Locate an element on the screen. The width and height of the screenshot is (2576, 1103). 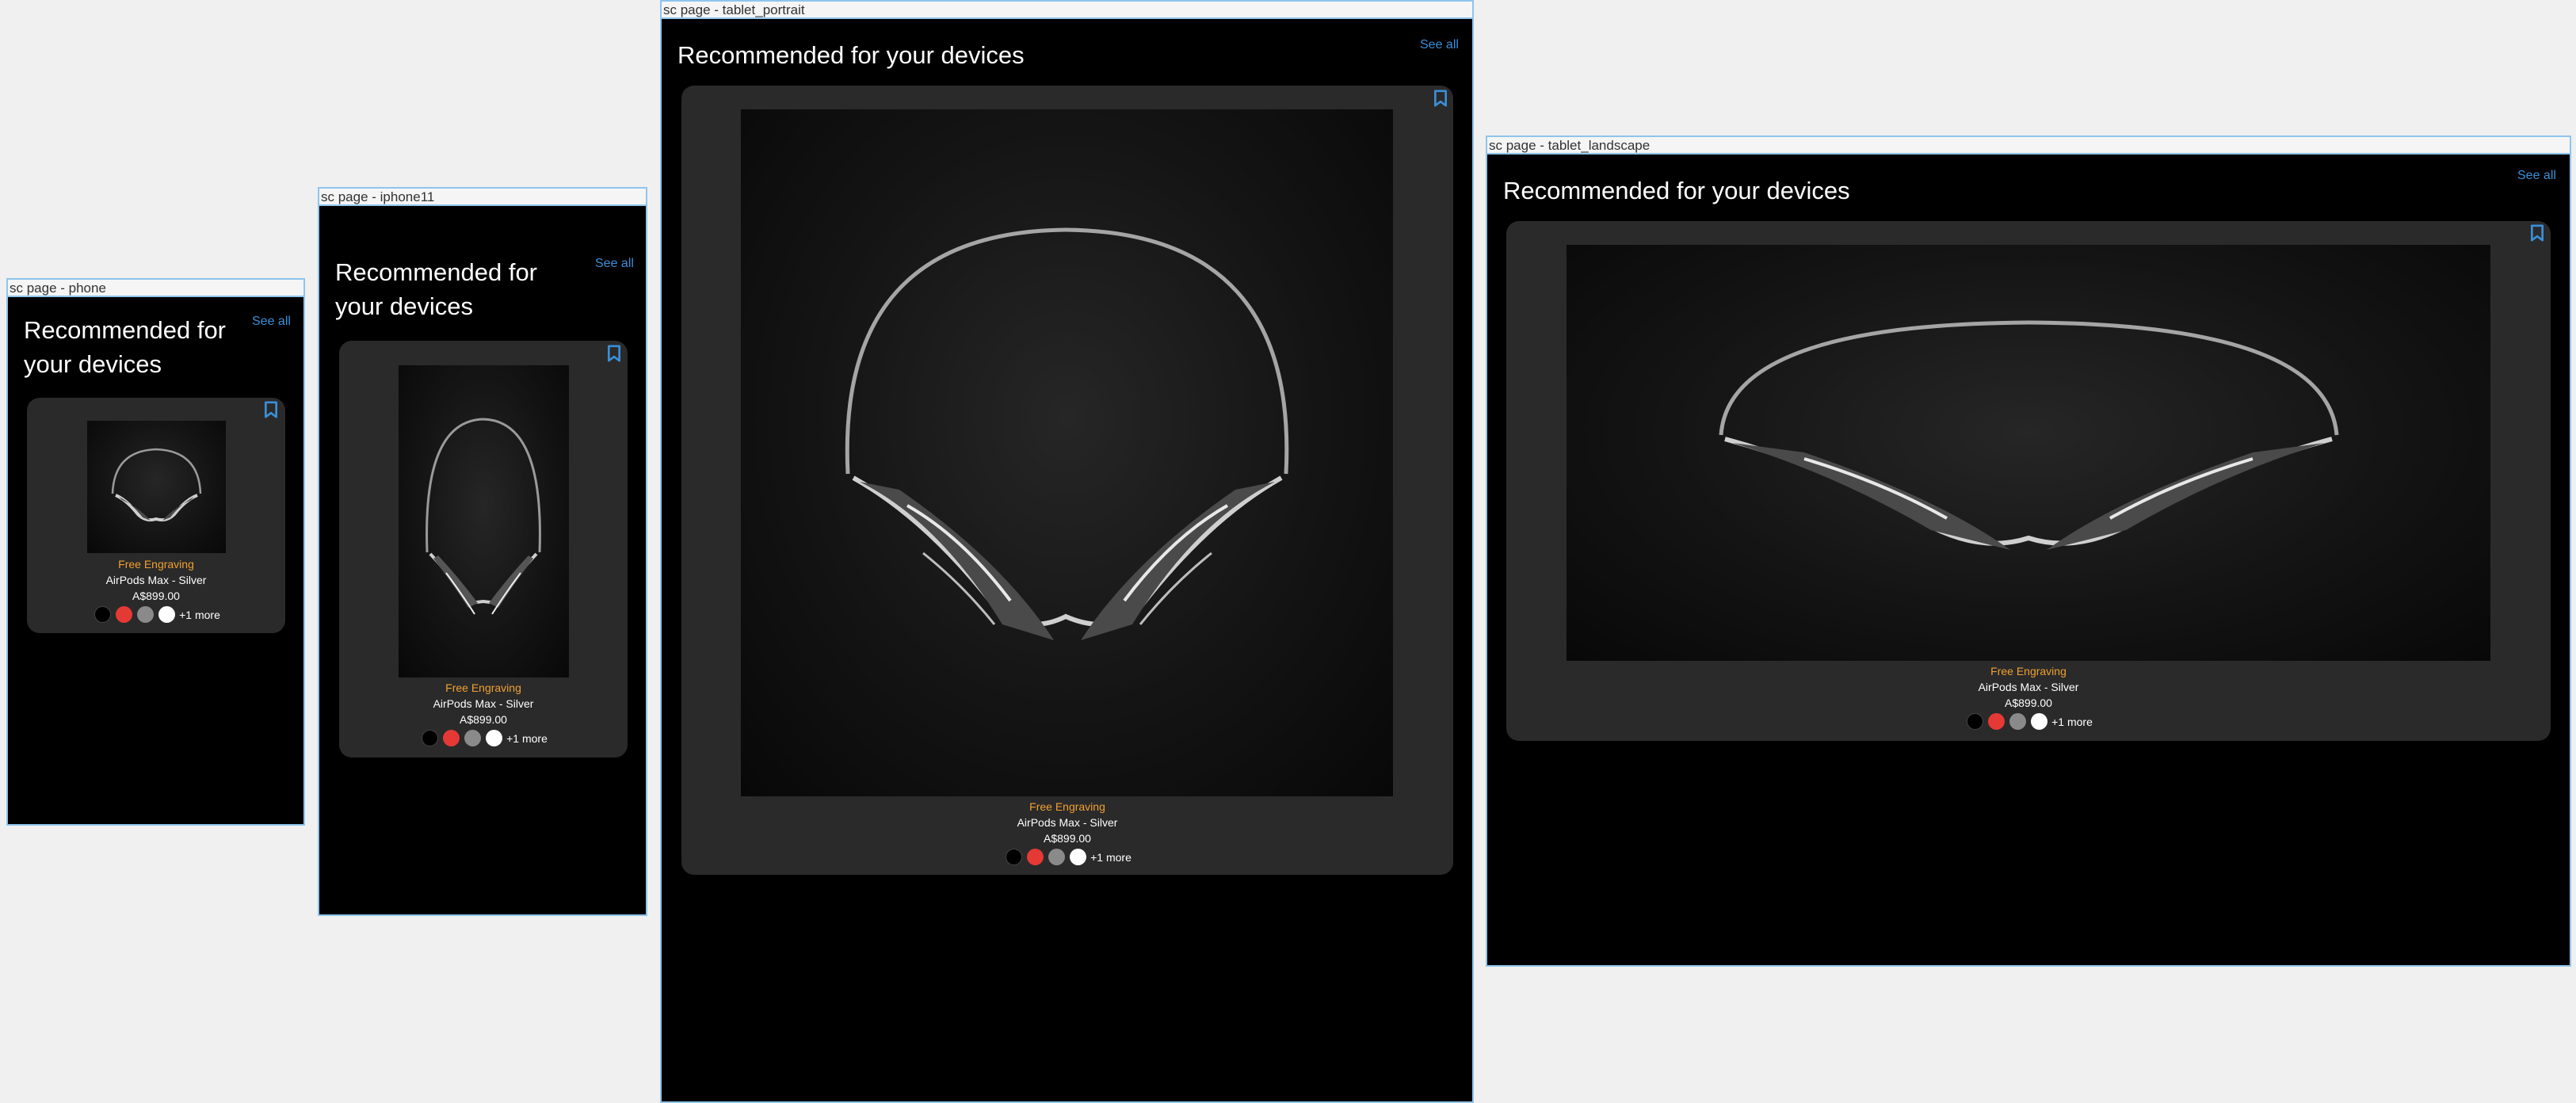
frame-label: sc page - phone is located at coordinates (155, 288).